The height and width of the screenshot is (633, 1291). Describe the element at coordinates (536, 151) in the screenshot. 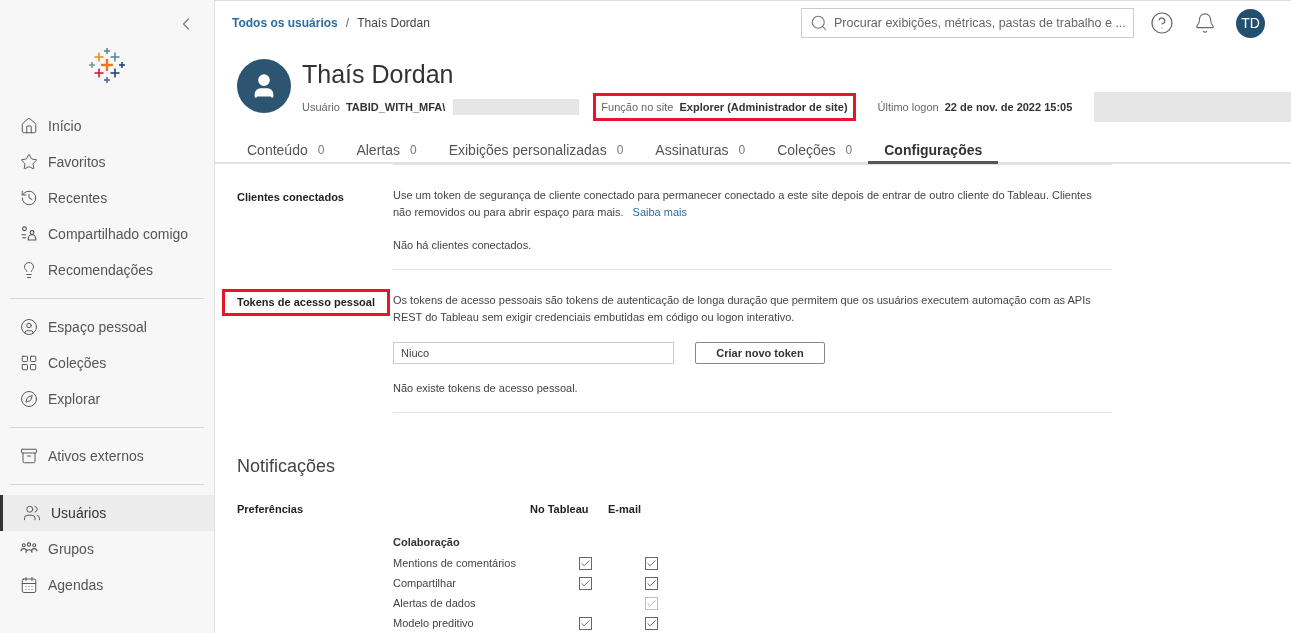

I see `tab: Exibições personalizadas 0` at that location.